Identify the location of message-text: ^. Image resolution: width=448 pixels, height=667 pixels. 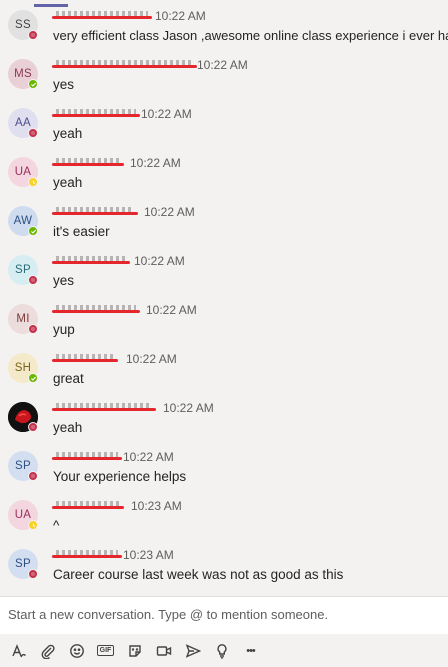
(56, 525).